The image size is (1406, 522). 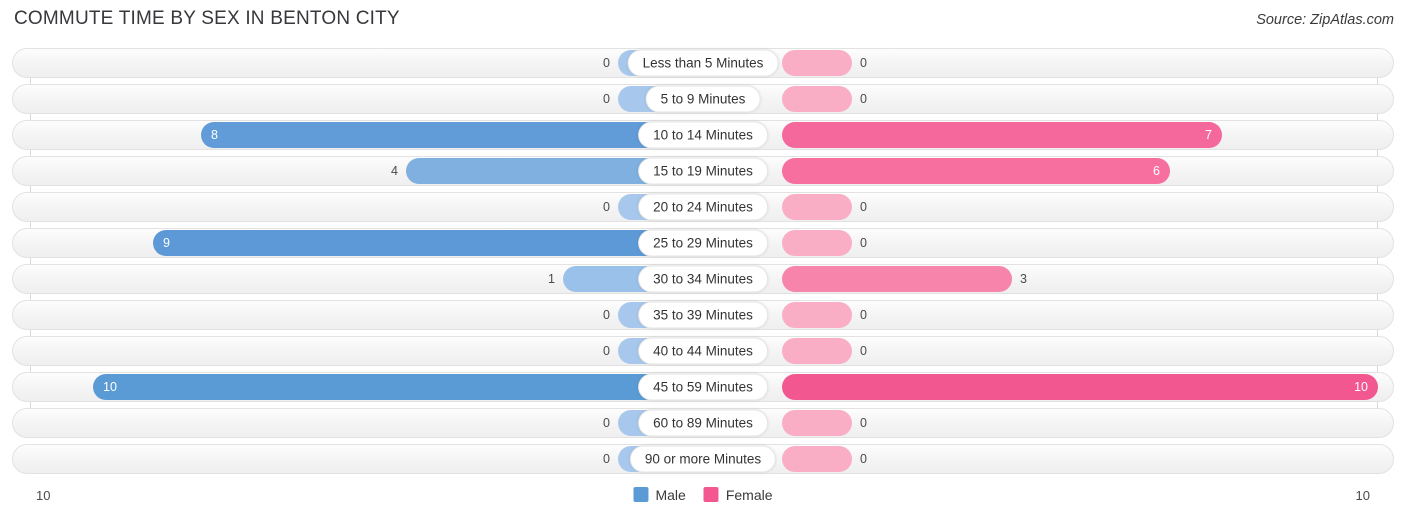 I want to click on chart-row: 0 0 20 to 24 Minutes, so click(x=703, y=207).